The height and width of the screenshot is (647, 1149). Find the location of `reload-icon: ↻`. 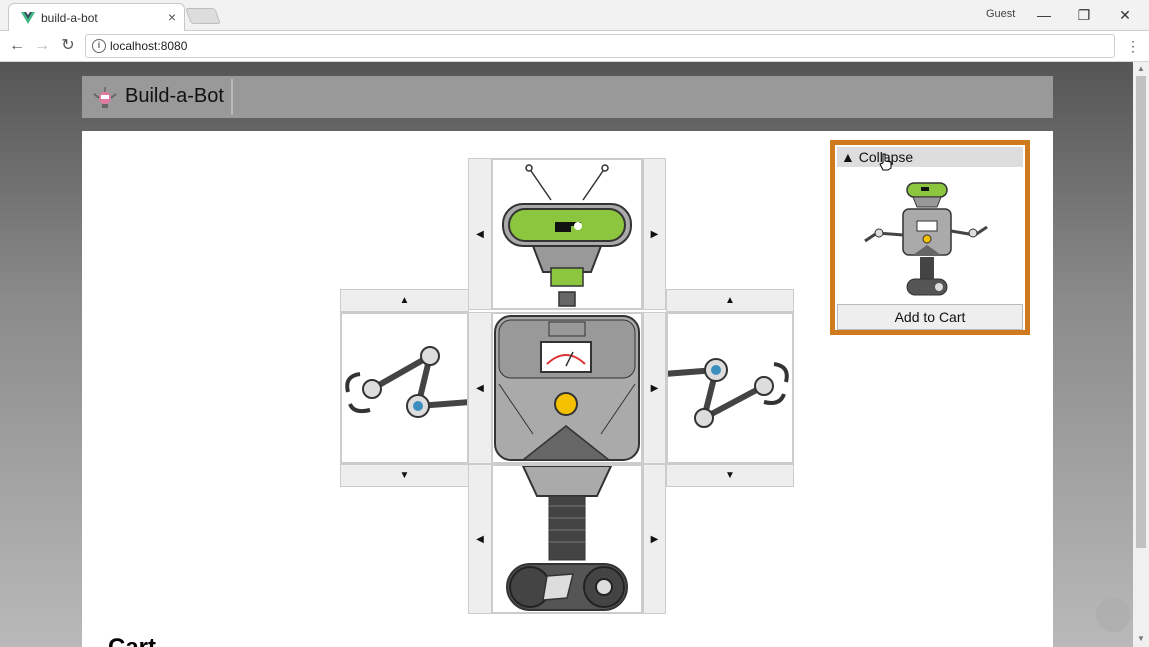

reload-icon: ↻ is located at coordinates (68, 46).